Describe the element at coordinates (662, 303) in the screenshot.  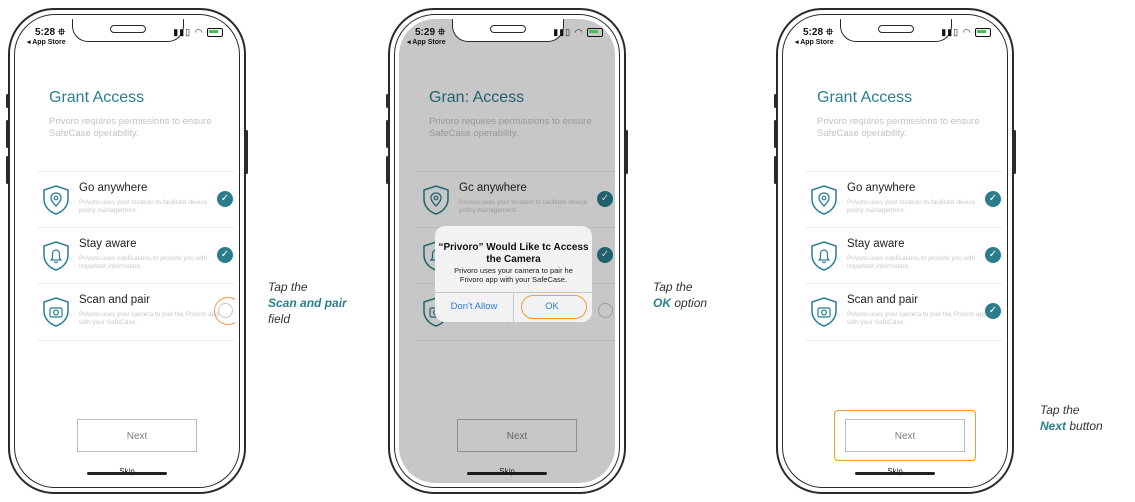
I see `caption-emphasis: OK` at that location.